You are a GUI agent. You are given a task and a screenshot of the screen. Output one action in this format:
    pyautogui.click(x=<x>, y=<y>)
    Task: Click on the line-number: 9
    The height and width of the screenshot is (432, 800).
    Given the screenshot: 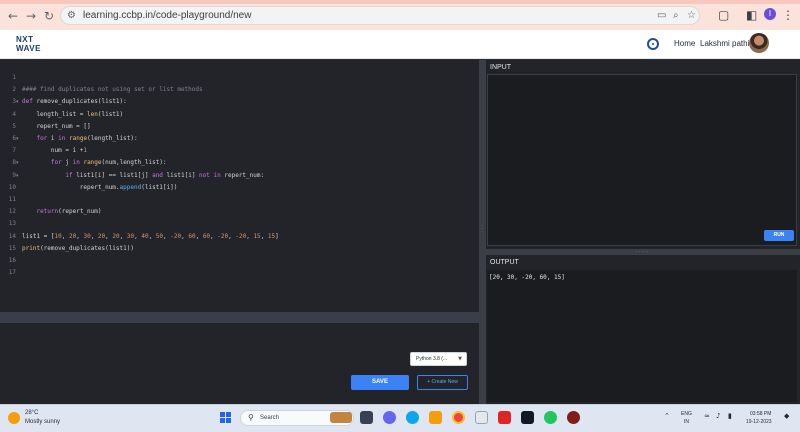 What is the action you would take?
    pyautogui.click(x=14, y=175)
    